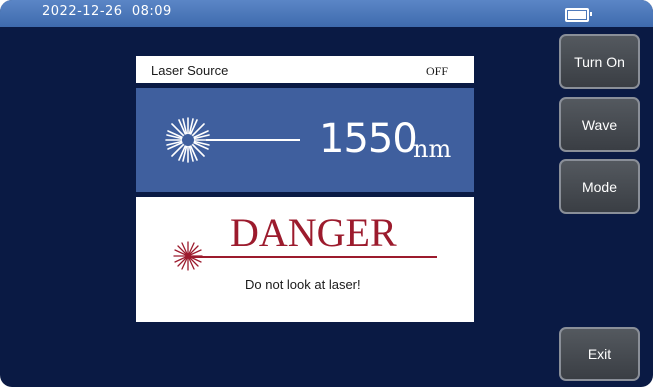  Describe the element at coordinates (253, 140) in the screenshot. I see `laser-beam-line` at that location.